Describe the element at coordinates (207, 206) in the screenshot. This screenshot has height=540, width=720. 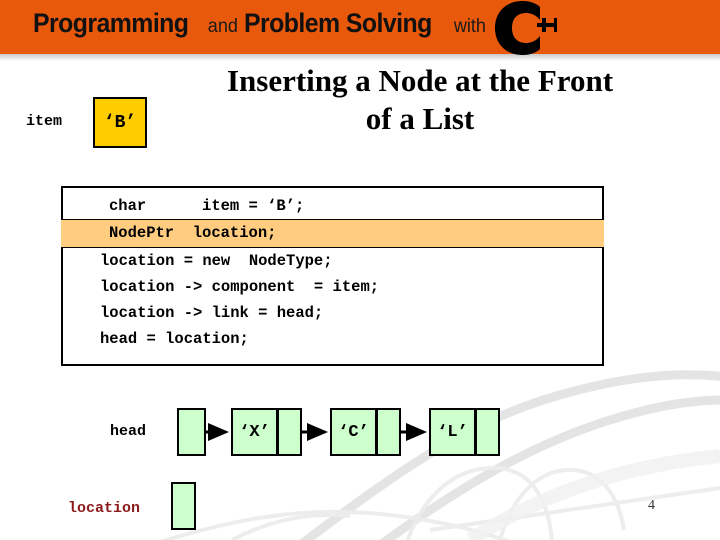
I see `code-line: char item = ‘B’;` at that location.